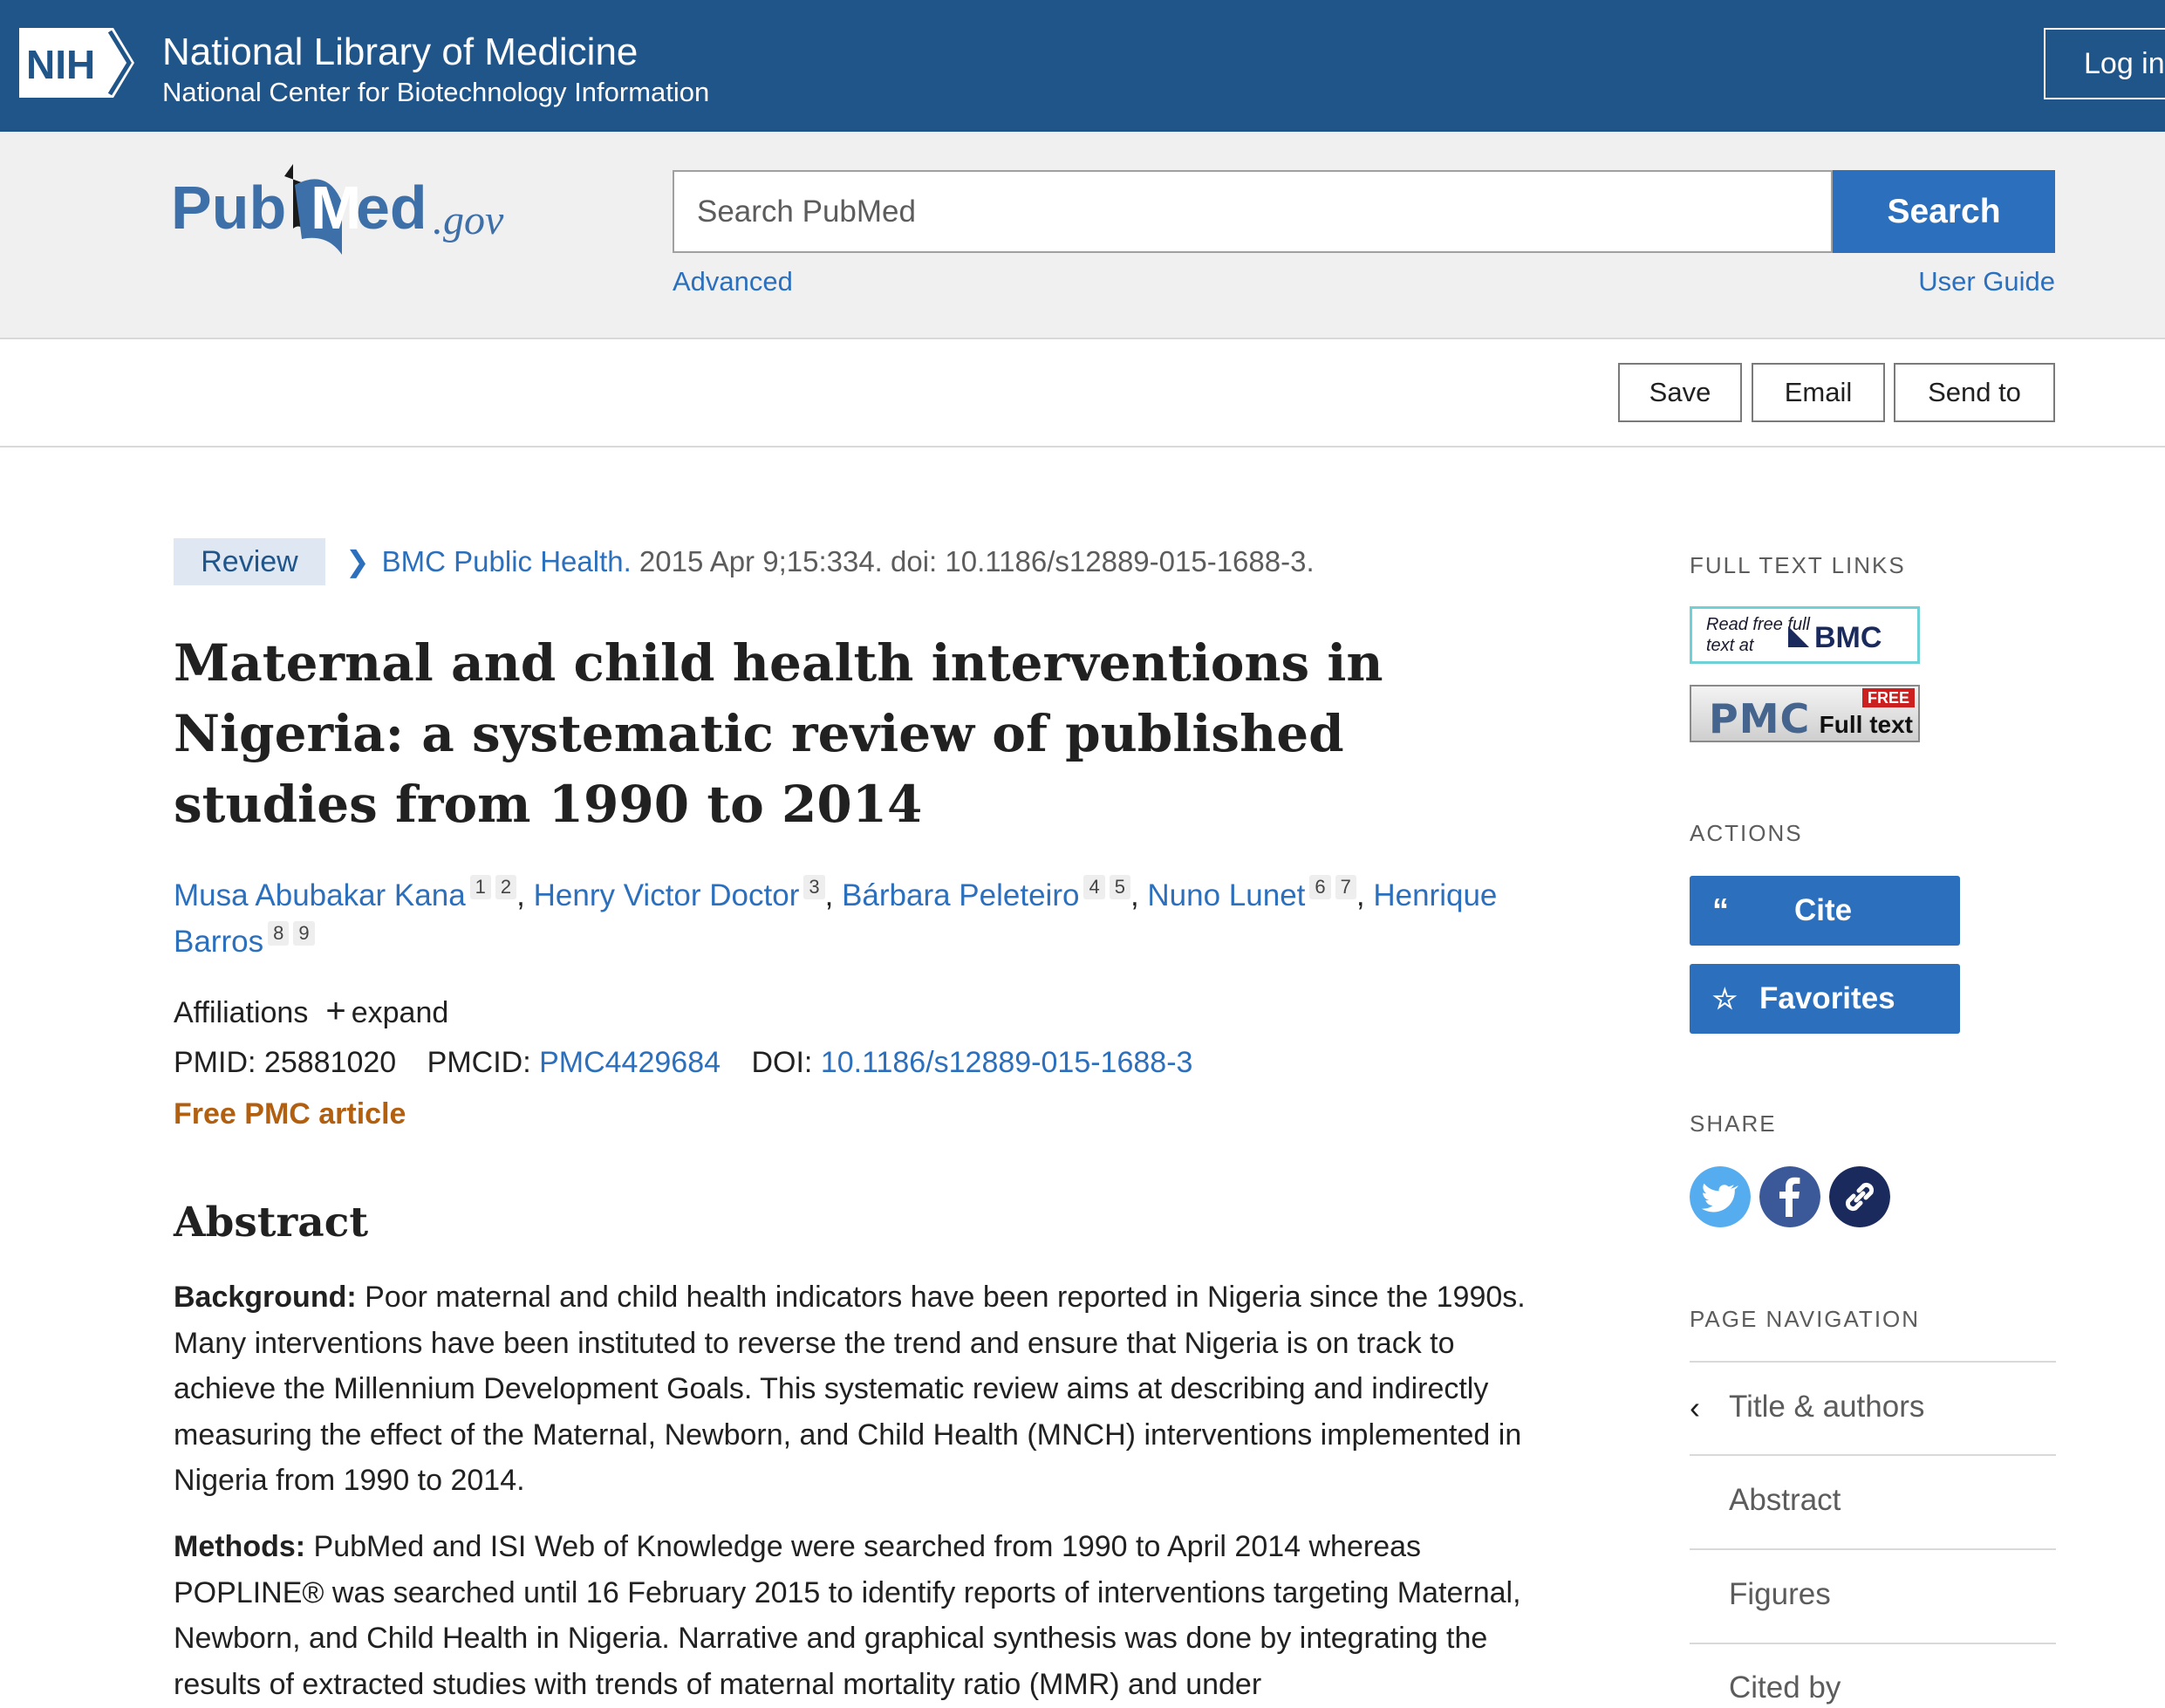  Describe the element at coordinates (392, 208) in the screenshot. I see `svg-text: ed` at that location.